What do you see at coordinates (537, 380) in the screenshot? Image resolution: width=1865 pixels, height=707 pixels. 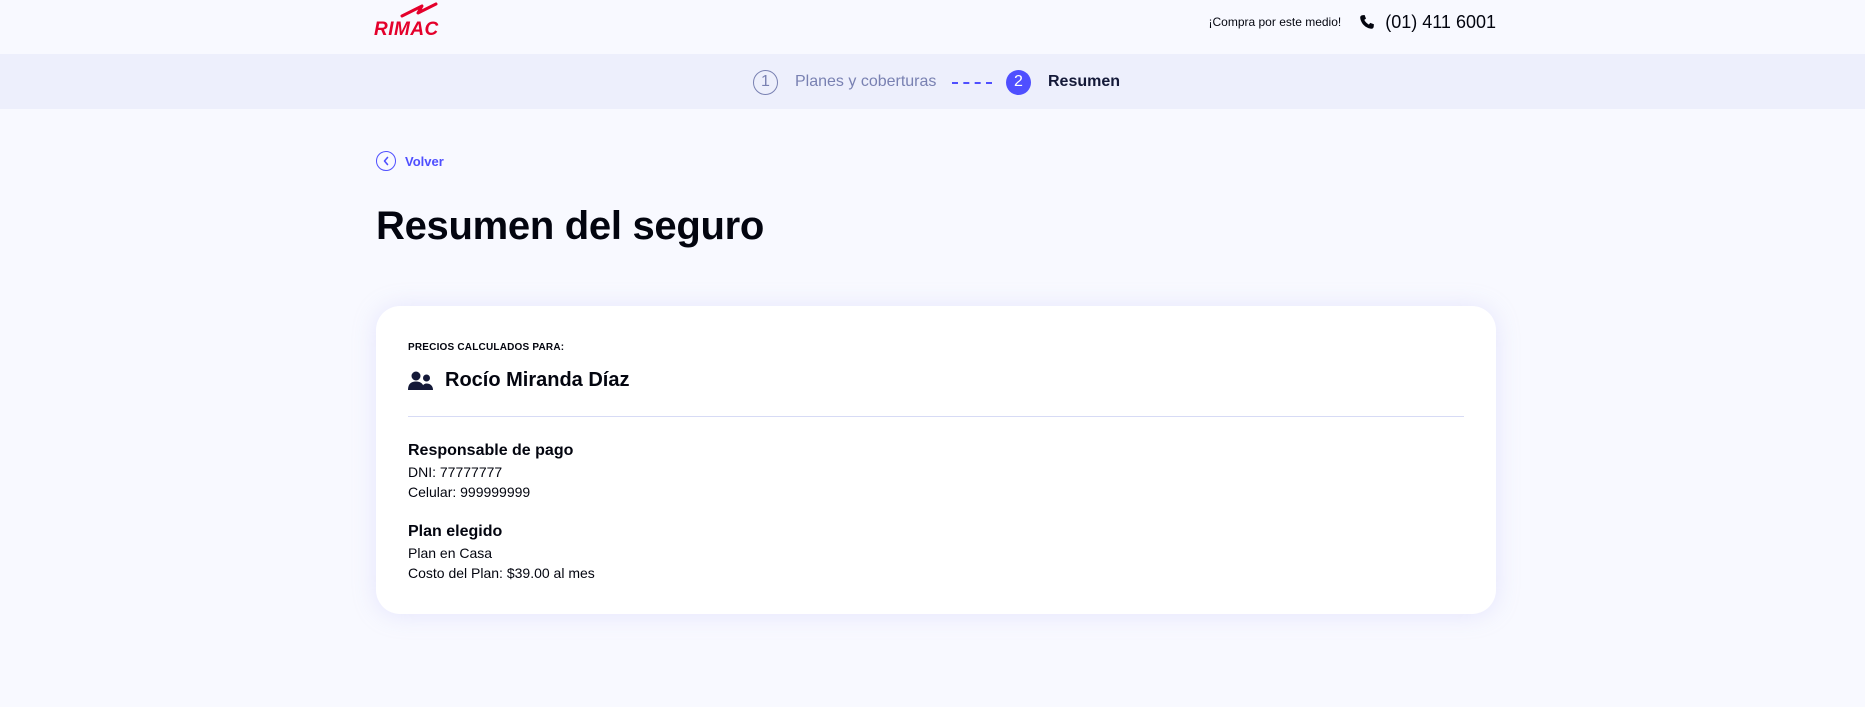 I see `insured-name: Rocío Miranda Díaz` at bounding box center [537, 380].